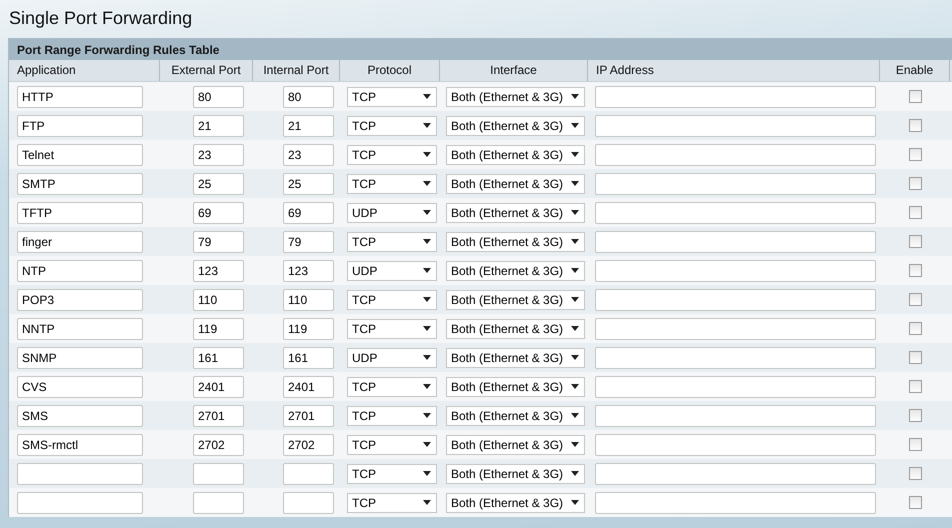 This screenshot has height=528, width=952. I want to click on application-field: SMS, so click(80, 415).